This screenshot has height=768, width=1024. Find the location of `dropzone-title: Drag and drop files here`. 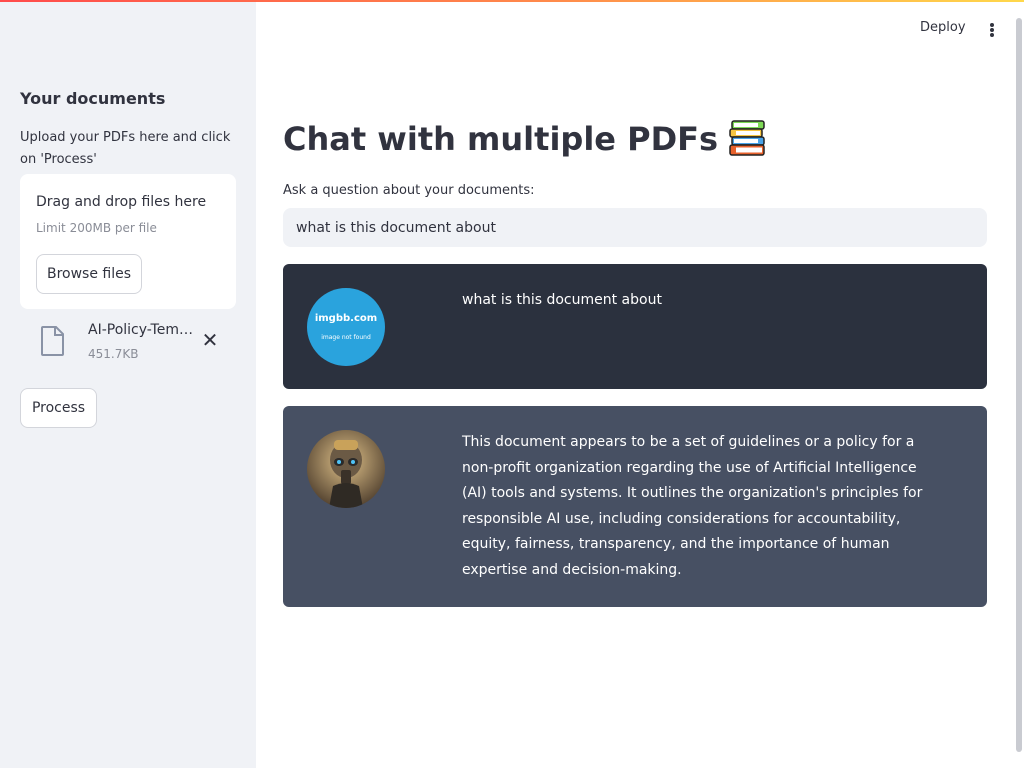

dropzone-title: Drag and drop files here is located at coordinates (121, 202).